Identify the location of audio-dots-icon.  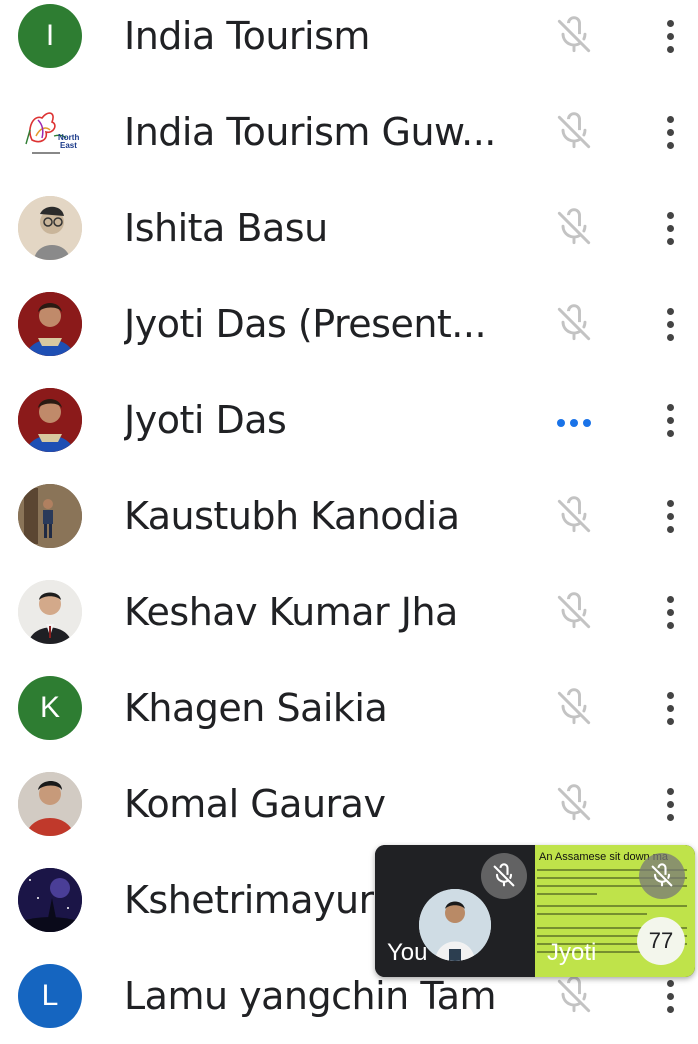
(574, 420).